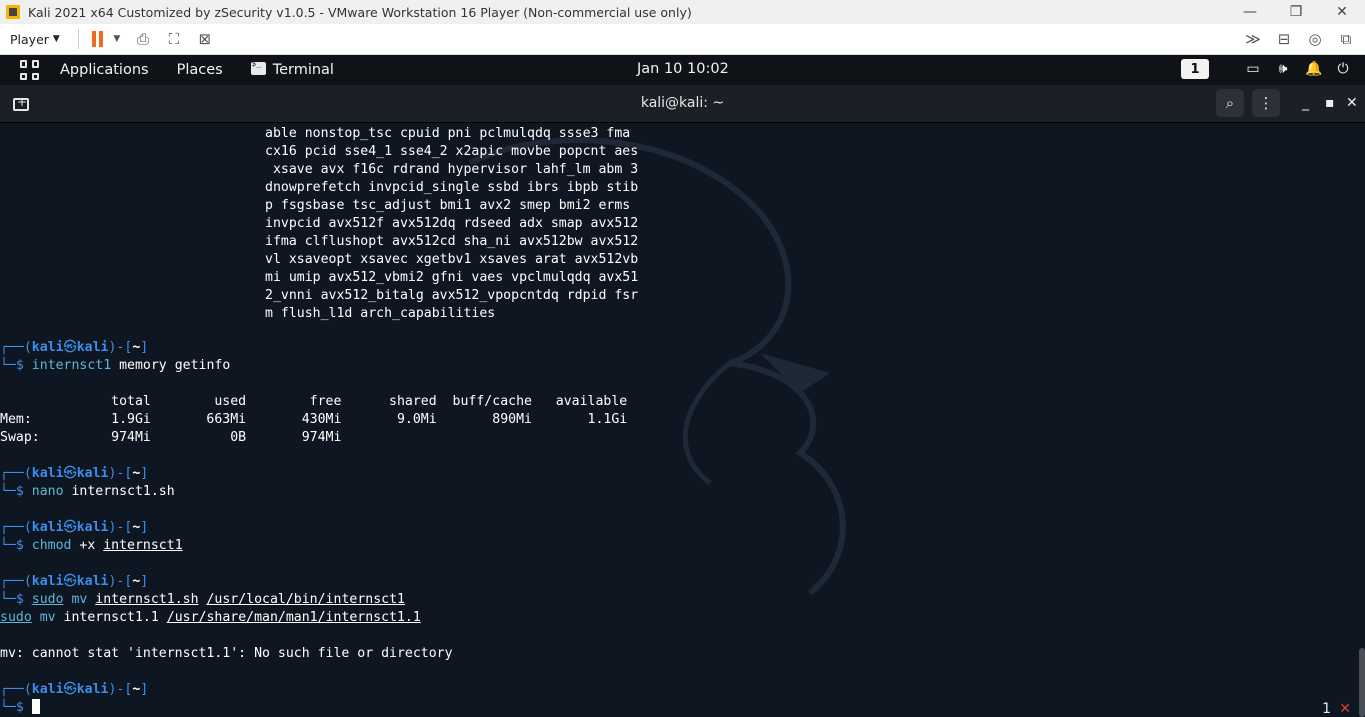 The image size is (1365, 717). I want to click on search-icon: ⌕, so click(1230, 103).